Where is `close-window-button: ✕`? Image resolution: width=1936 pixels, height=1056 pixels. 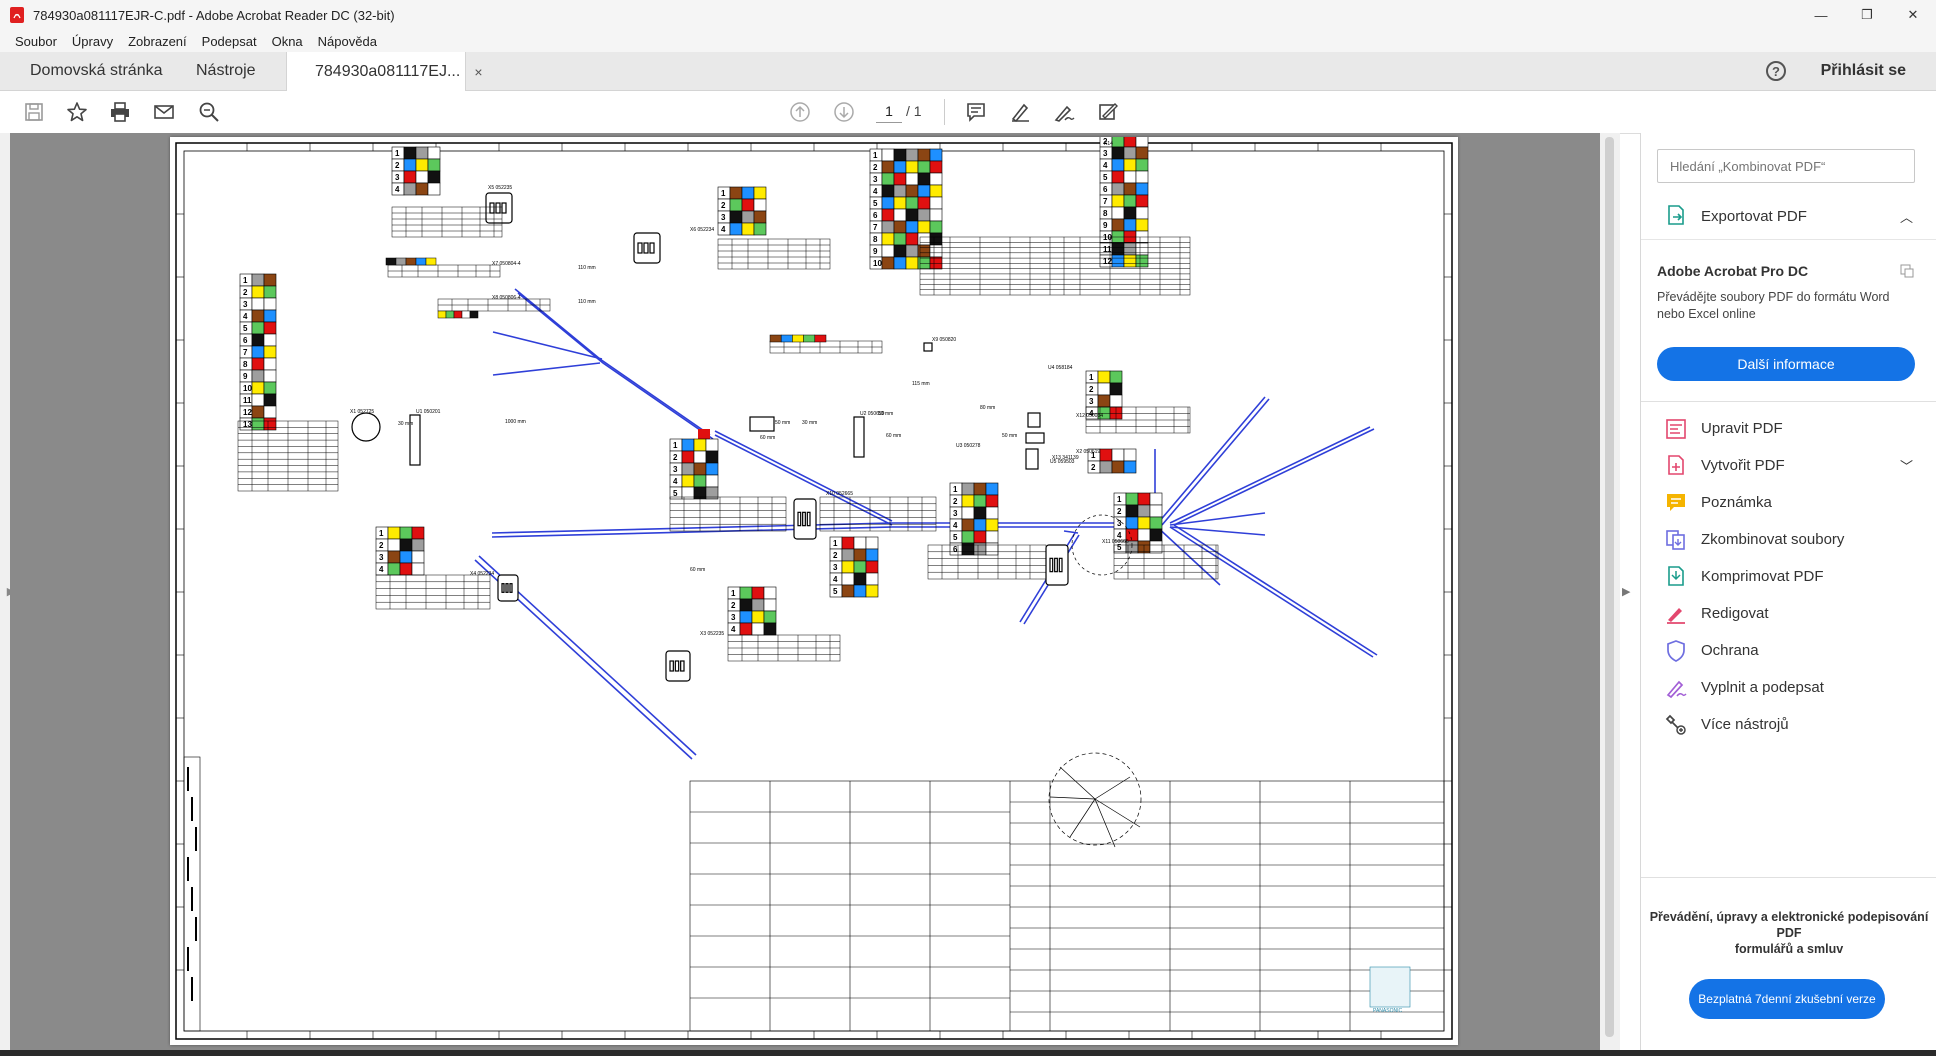 close-window-button: ✕ is located at coordinates (1913, 15).